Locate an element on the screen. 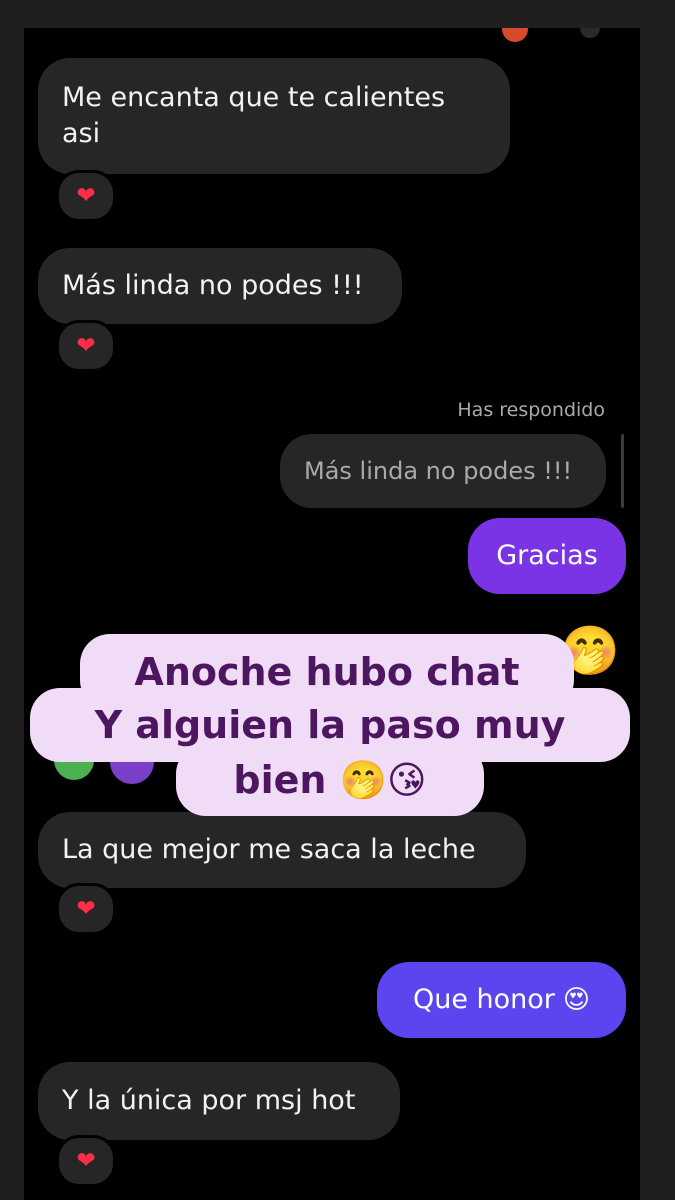 Image resolution: width=675 pixels, height=1200 pixels. message-text: Gracias is located at coordinates (547, 555).